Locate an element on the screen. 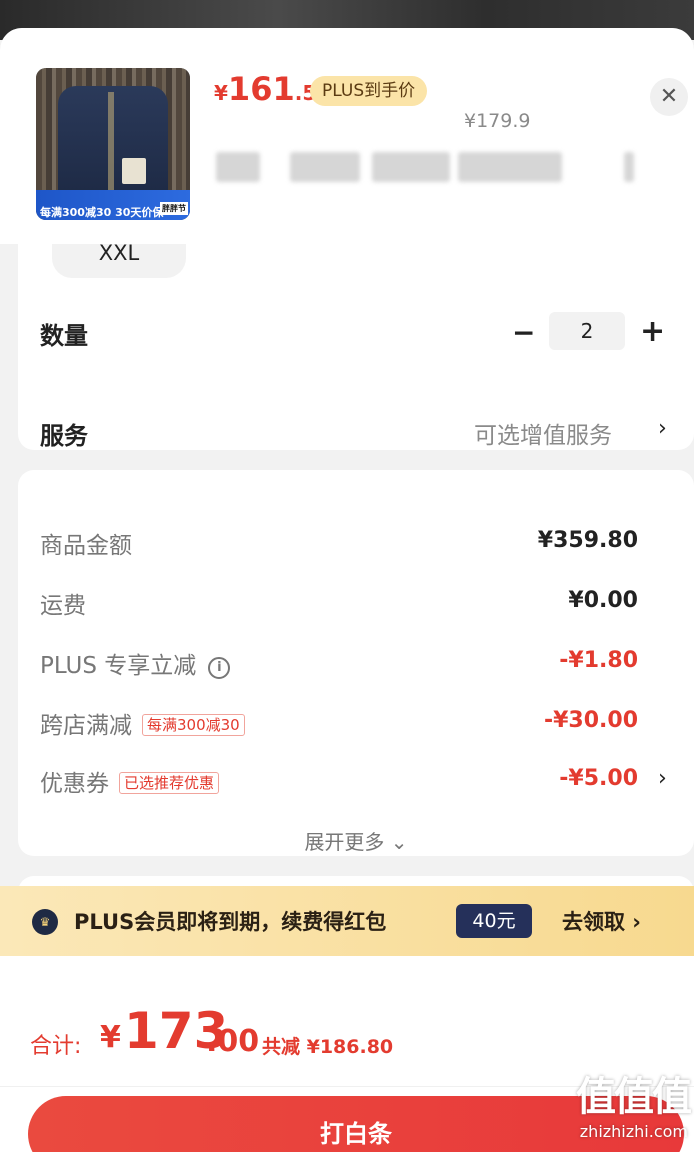  total-currency: ¥ is located at coordinates (110, 1037).